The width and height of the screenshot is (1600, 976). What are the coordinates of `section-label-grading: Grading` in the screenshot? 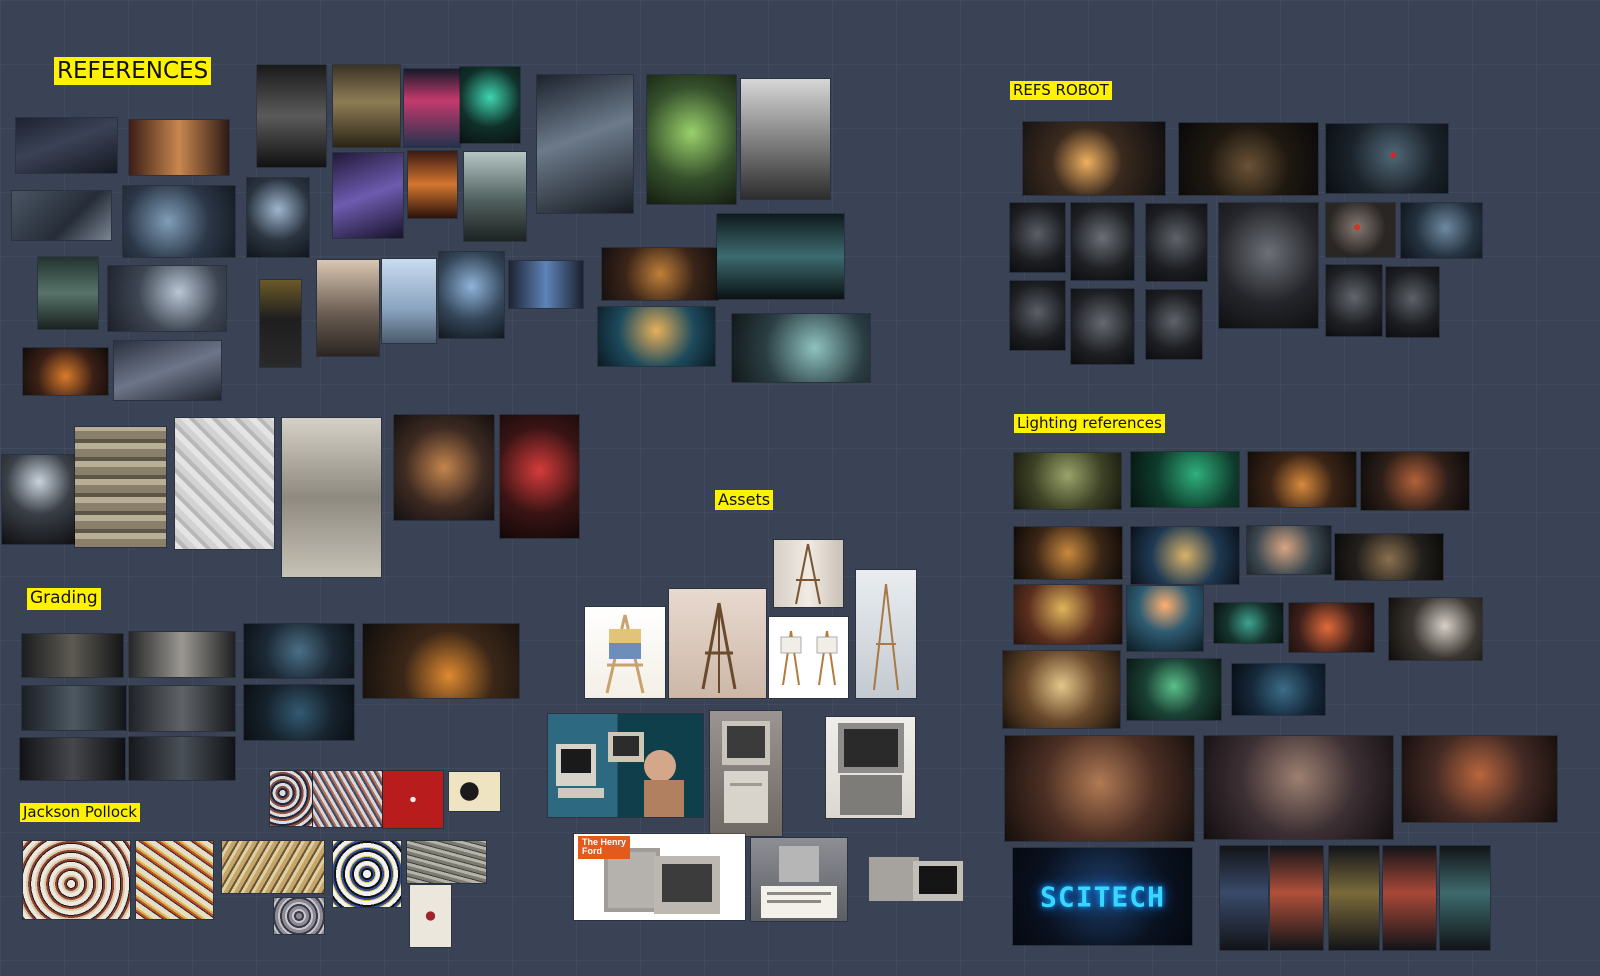 It's located at (64, 599).